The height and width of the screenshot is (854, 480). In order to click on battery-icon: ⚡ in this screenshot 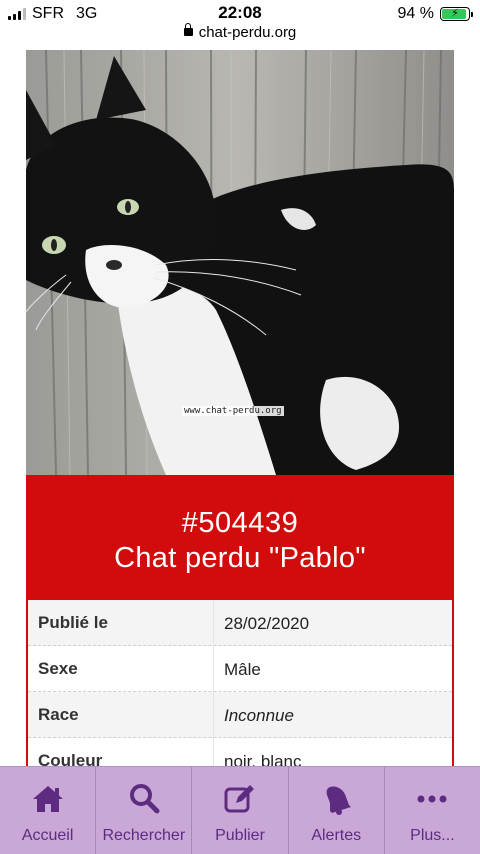, I will do `click(456, 14)`.